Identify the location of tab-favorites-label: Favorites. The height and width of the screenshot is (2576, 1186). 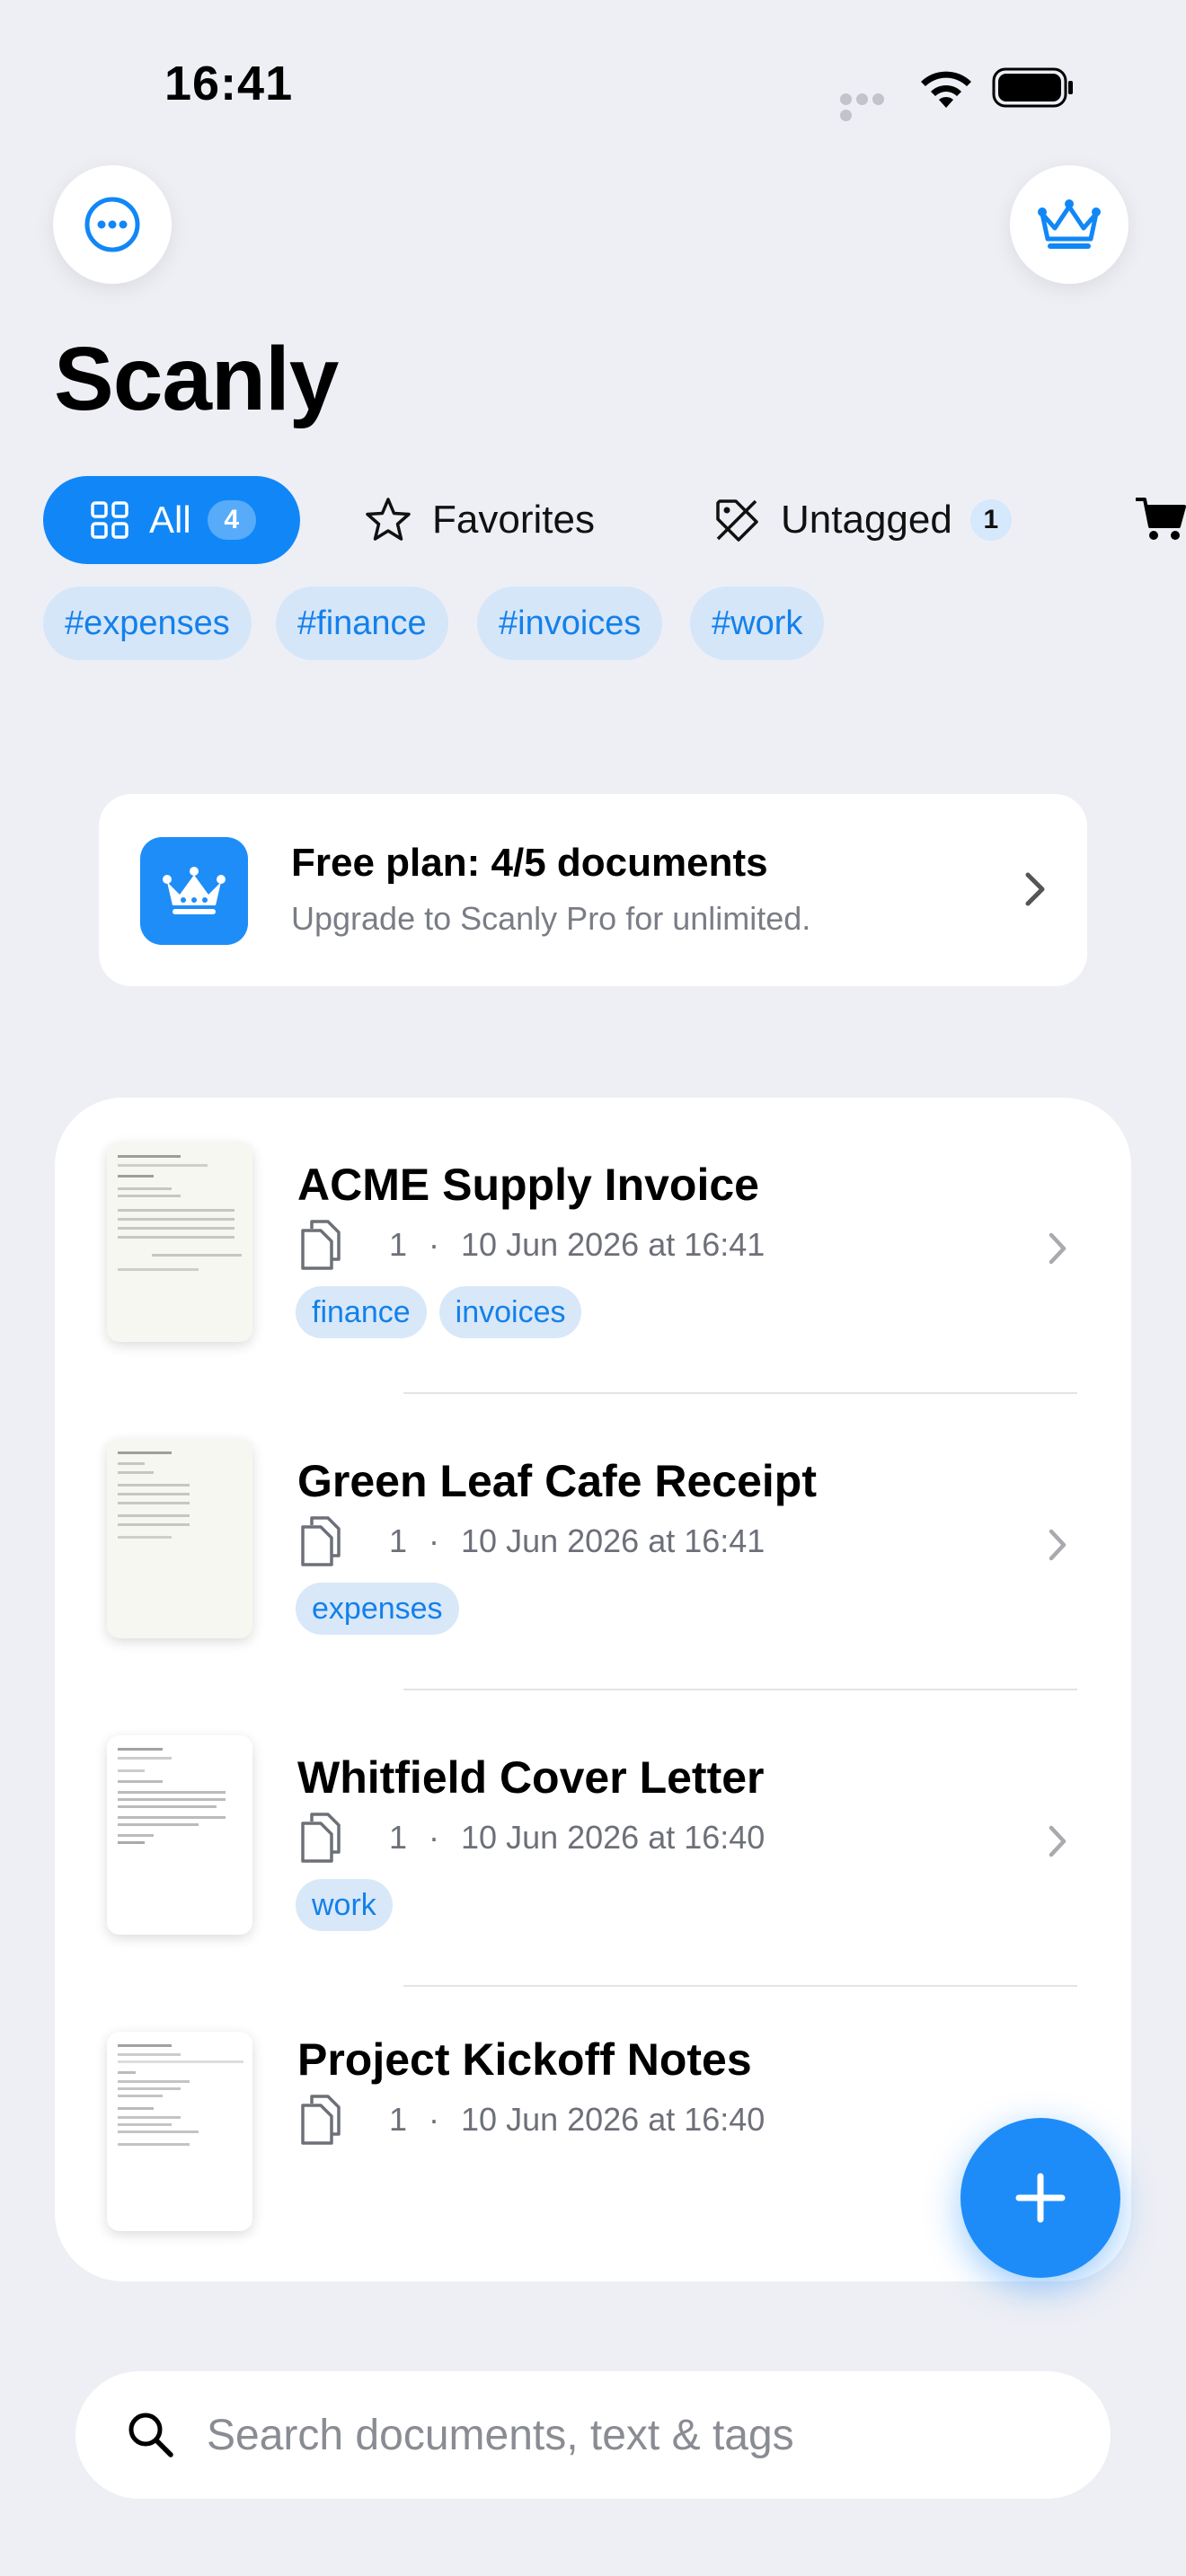
(513, 520).